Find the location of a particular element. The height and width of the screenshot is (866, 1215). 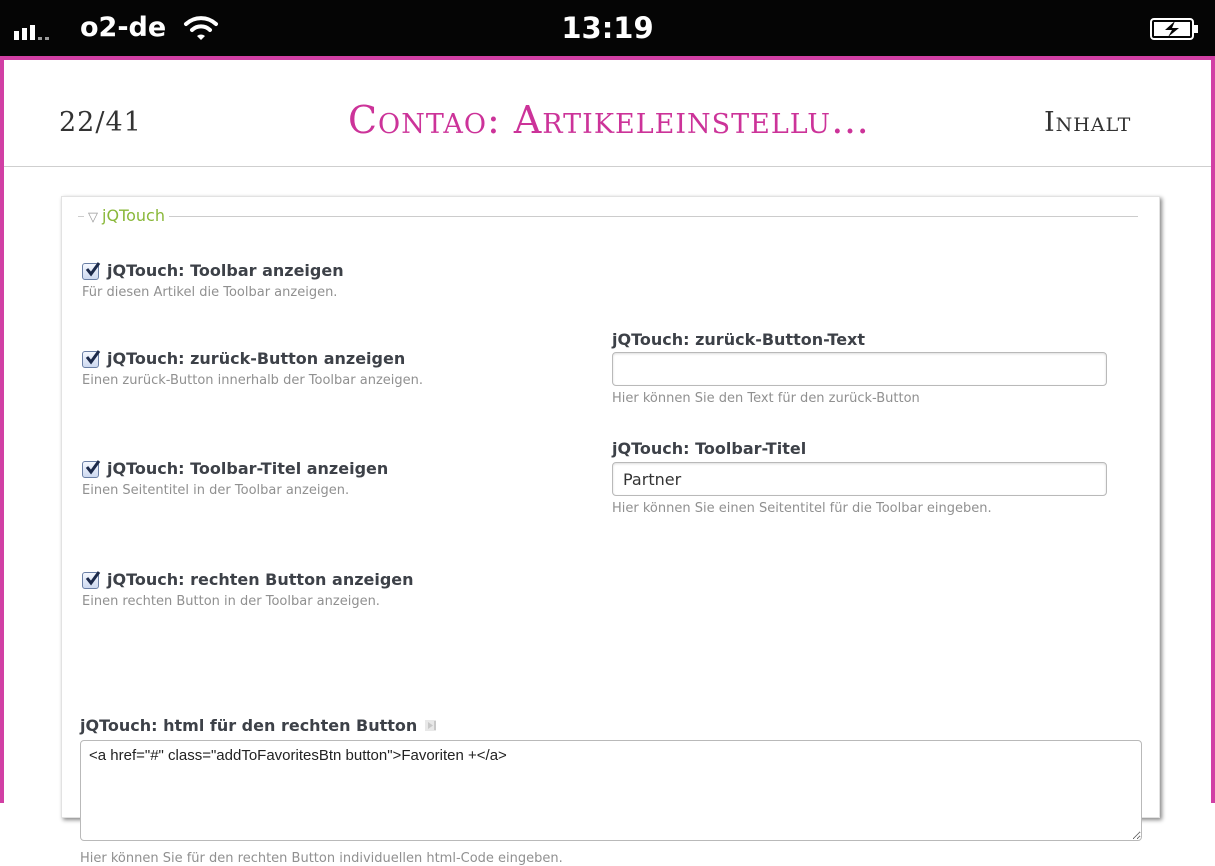

option-label: jQTouch: zurück-Button anzeigen is located at coordinates (256, 358).